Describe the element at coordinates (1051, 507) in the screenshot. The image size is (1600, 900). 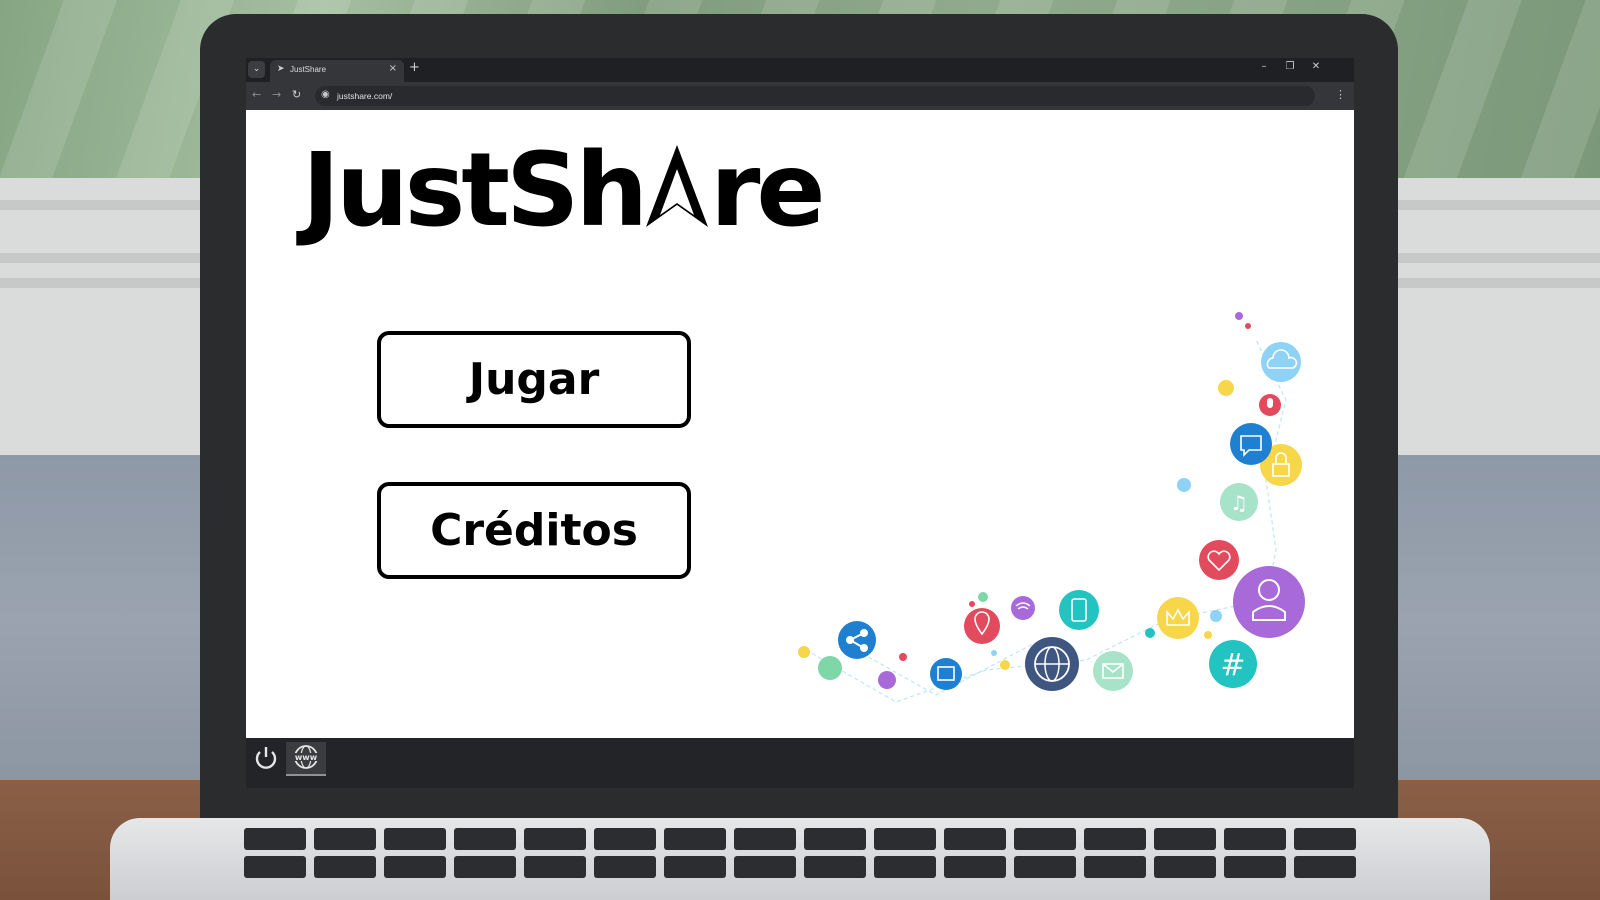
I see `social-network-illustration: # ♫` at that location.